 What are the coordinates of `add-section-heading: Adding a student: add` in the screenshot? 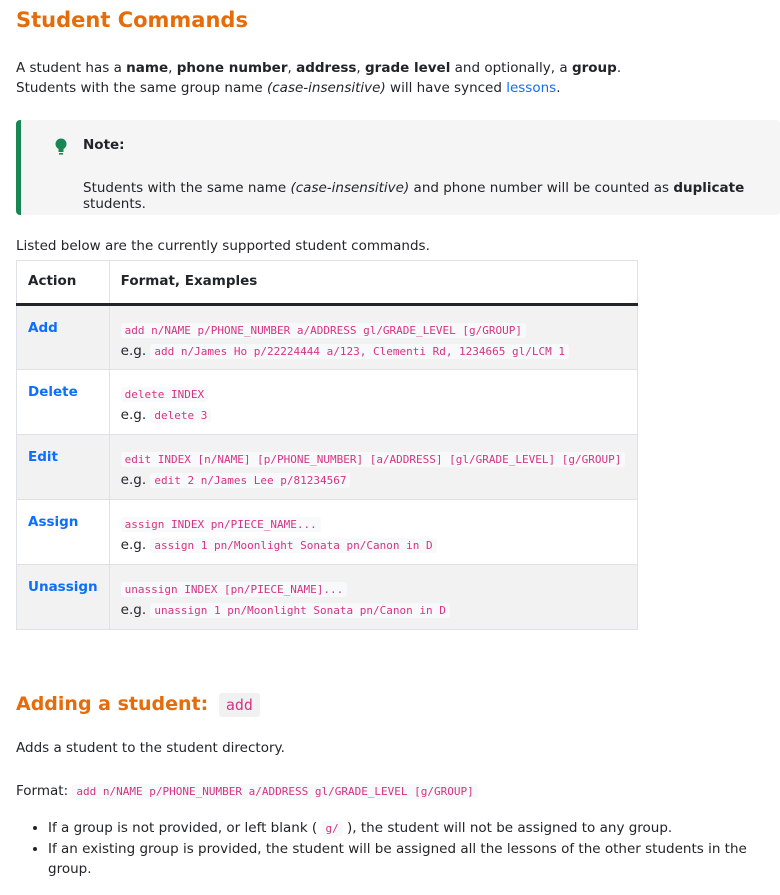 It's located at (138, 705).